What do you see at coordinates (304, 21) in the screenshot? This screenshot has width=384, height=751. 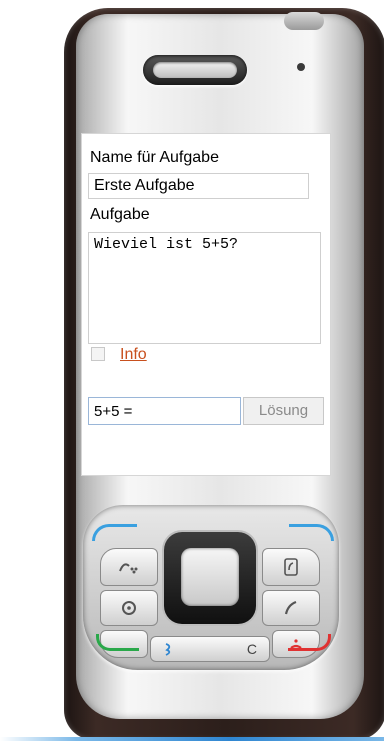 I see `power-button` at bounding box center [304, 21].